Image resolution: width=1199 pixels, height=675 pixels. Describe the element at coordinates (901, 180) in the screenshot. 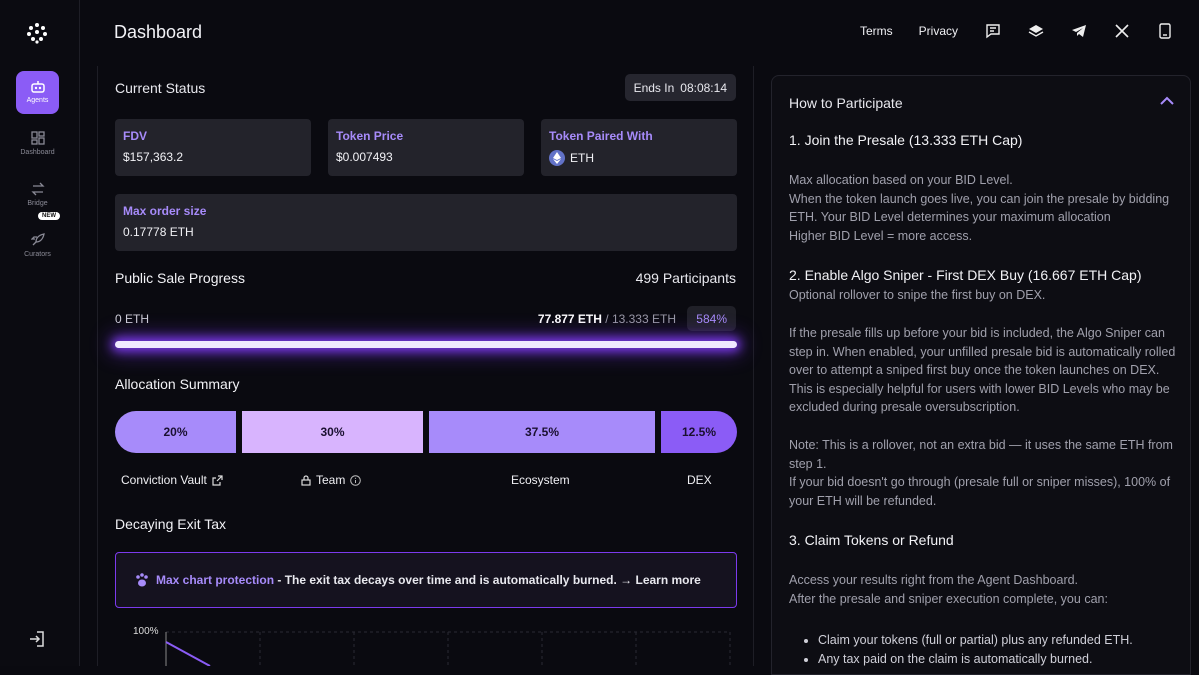

I see `step1-line: Max allocation based on your BID Level.` at that location.